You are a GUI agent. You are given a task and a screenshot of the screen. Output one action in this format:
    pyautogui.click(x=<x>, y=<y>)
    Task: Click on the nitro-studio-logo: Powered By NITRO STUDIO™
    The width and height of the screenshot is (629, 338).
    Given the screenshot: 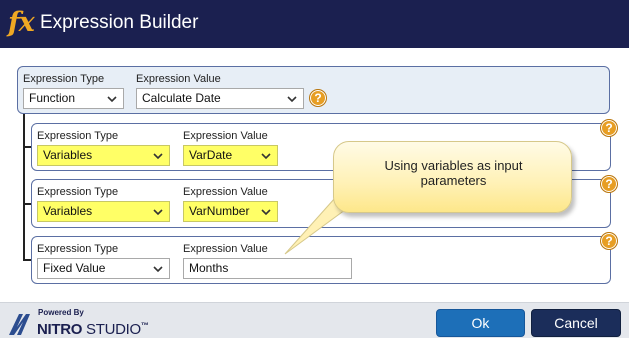 What is the action you would take?
    pyautogui.click(x=78, y=323)
    